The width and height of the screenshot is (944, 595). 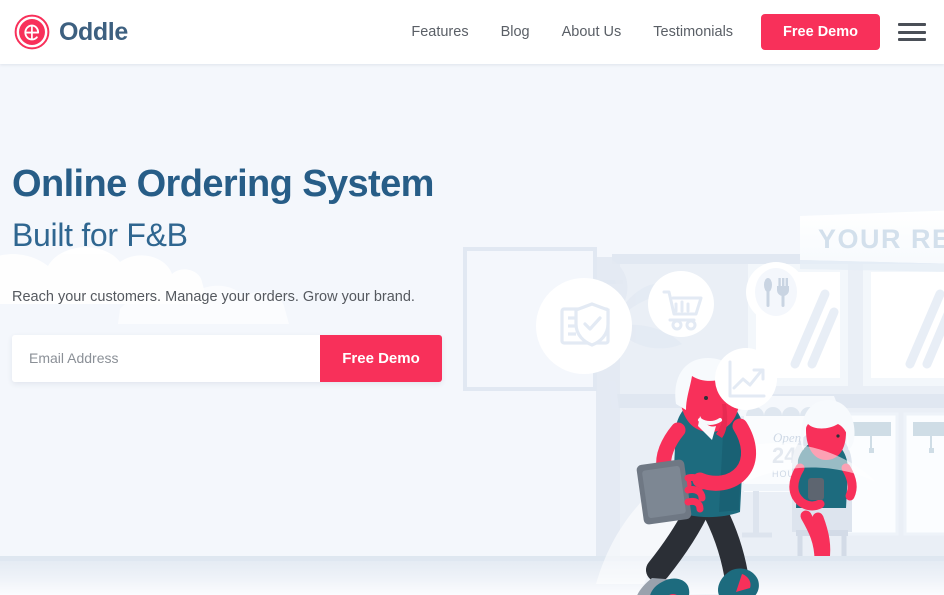 What do you see at coordinates (820, 32) in the screenshot?
I see `header-free-demo-button: Free Demo` at bounding box center [820, 32].